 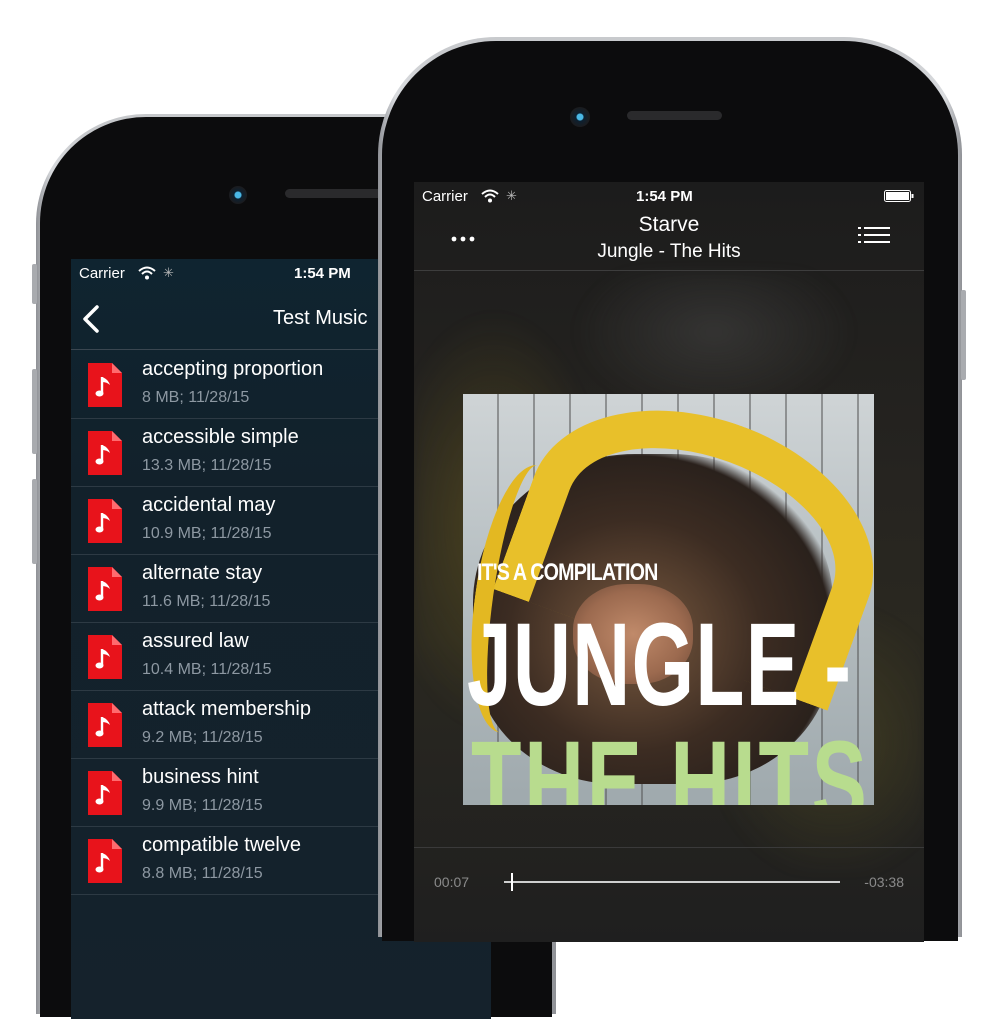 I want to click on progress-track, so click(x=672, y=882).